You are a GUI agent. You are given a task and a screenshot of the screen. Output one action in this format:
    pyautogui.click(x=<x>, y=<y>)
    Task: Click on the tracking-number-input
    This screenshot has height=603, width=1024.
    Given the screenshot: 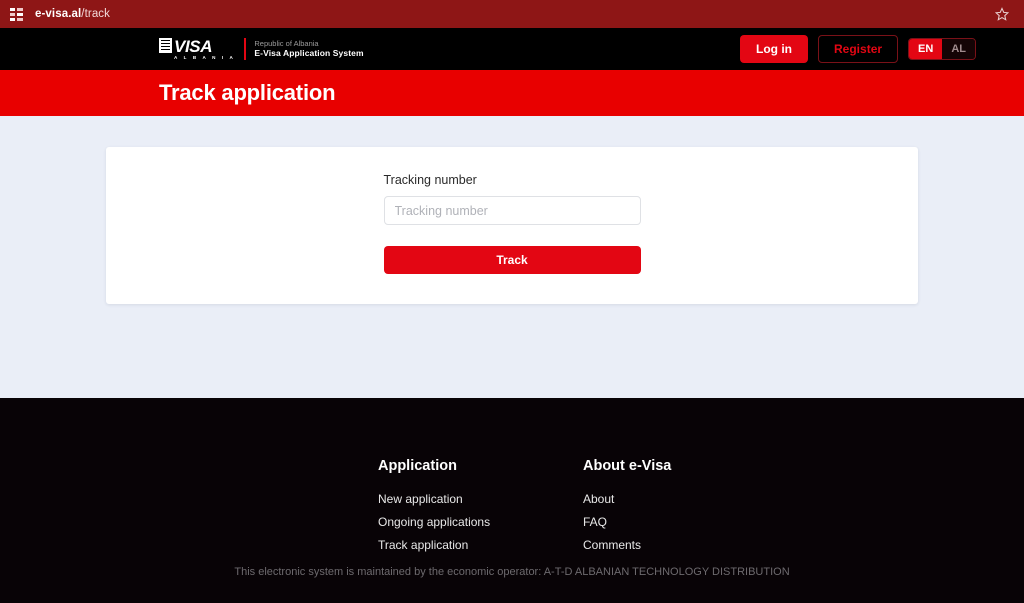 What is the action you would take?
    pyautogui.click(x=512, y=210)
    